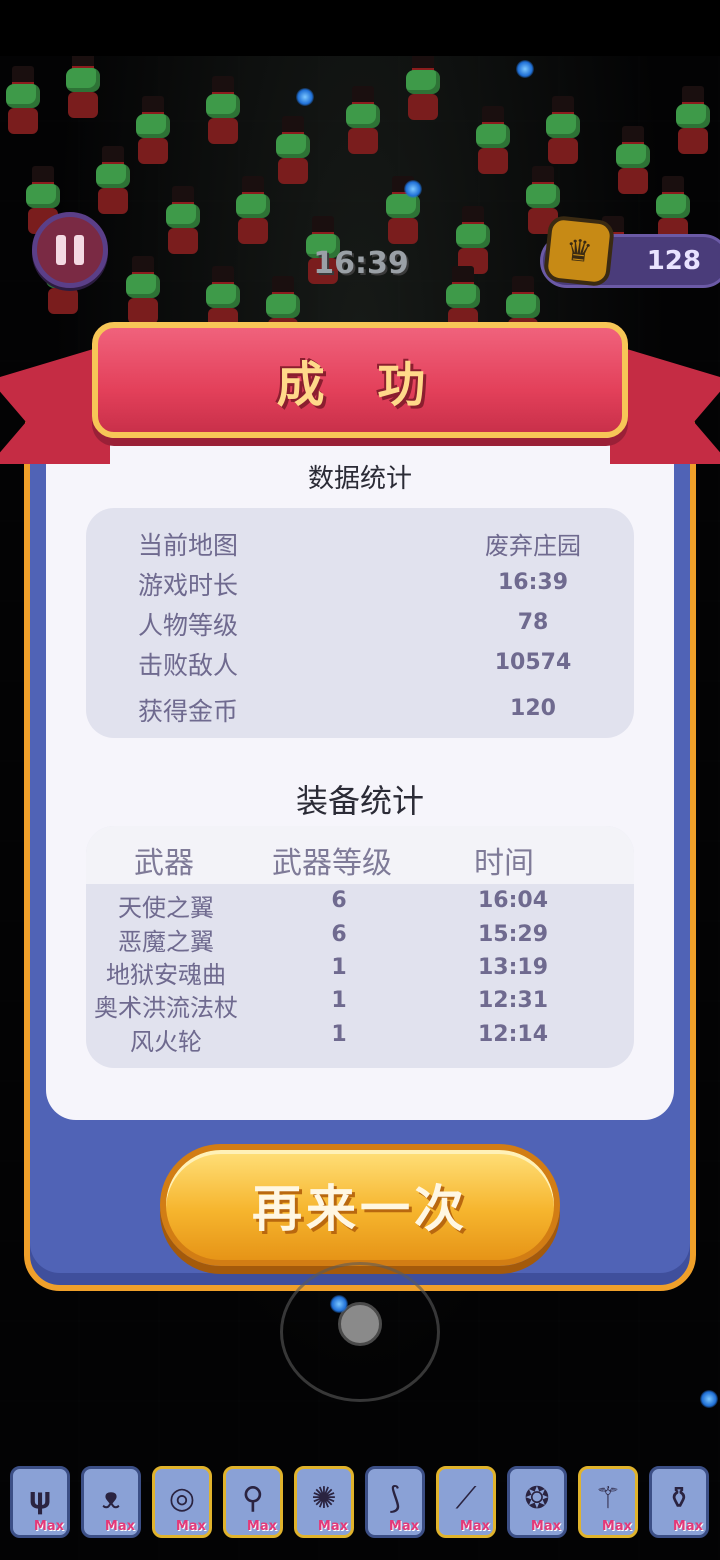 The image size is (720, 1560). I want to click on weapon-time: 12:31, so click(513, 1000).